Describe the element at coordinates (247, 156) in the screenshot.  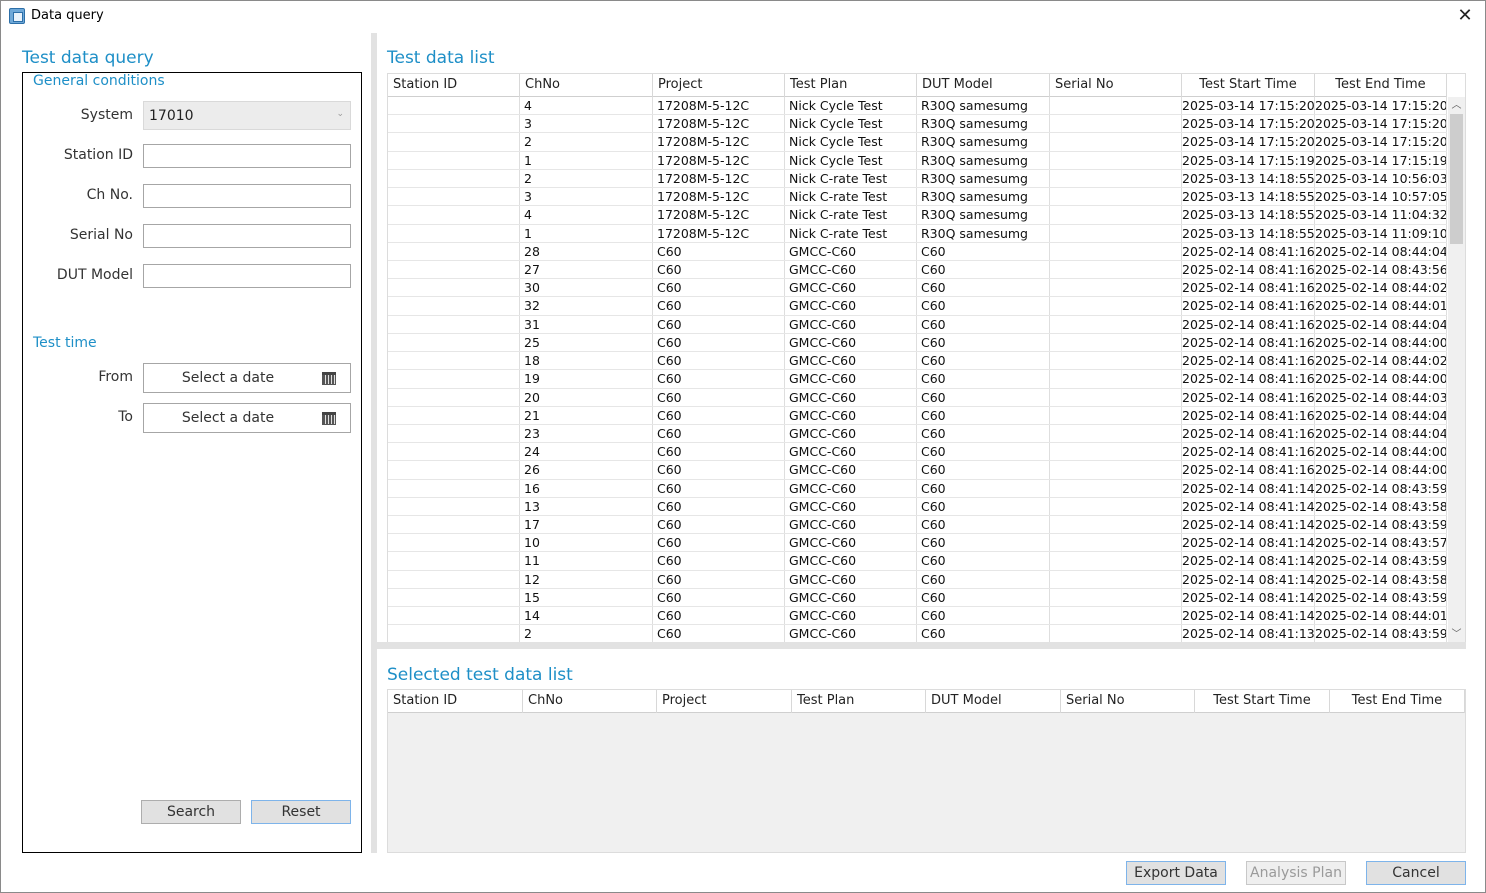
I see `station-id-input` at that location.